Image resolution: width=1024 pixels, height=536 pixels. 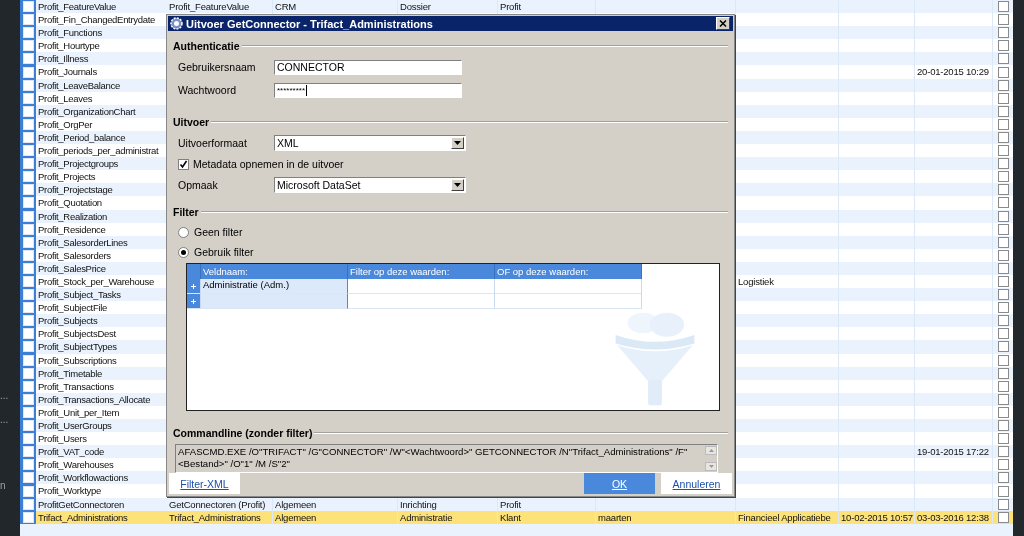 What do you see at coordinates (218, 232) in the screenshot?
I see `radio-label: Geen filter` at bounding box center [218, 232].